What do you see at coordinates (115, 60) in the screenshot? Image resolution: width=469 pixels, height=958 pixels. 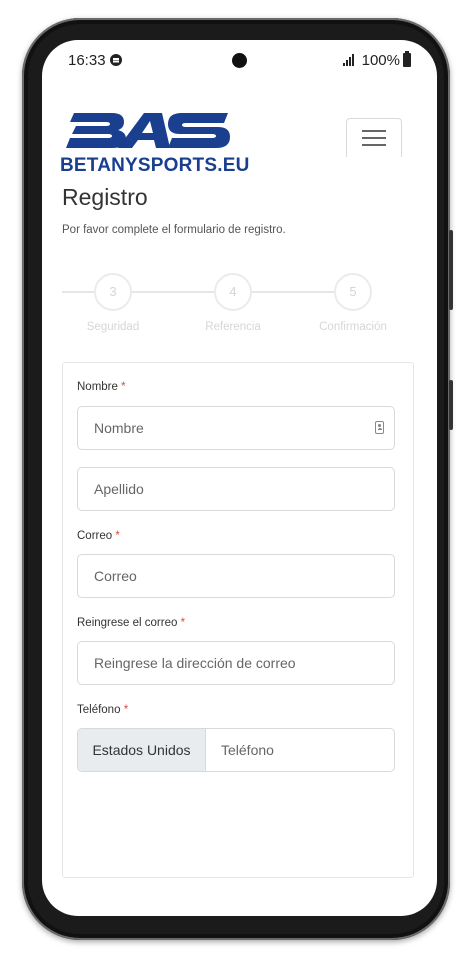 I see `message-icon` at bounding box center [115, 60].